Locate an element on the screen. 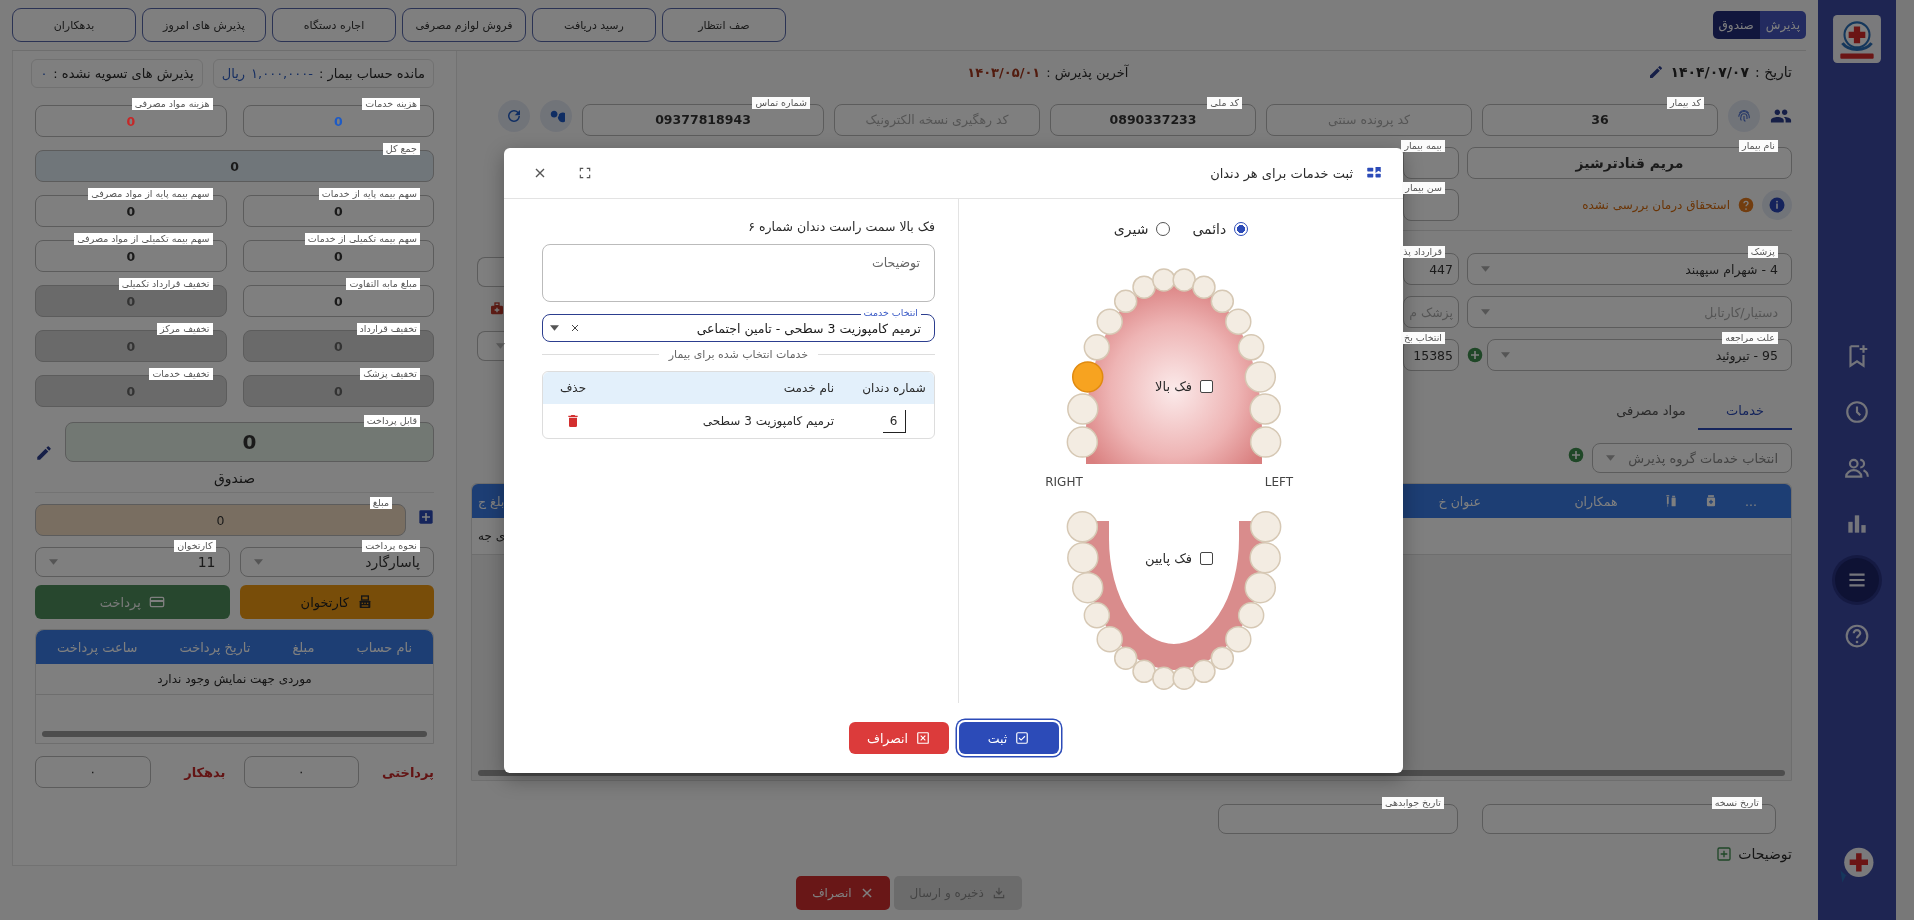 Image resolution: width=1914 pixels, height=920 pixels. field-label: تخفیف قرارداد تکمیلی is located at coordinates (165, 284).